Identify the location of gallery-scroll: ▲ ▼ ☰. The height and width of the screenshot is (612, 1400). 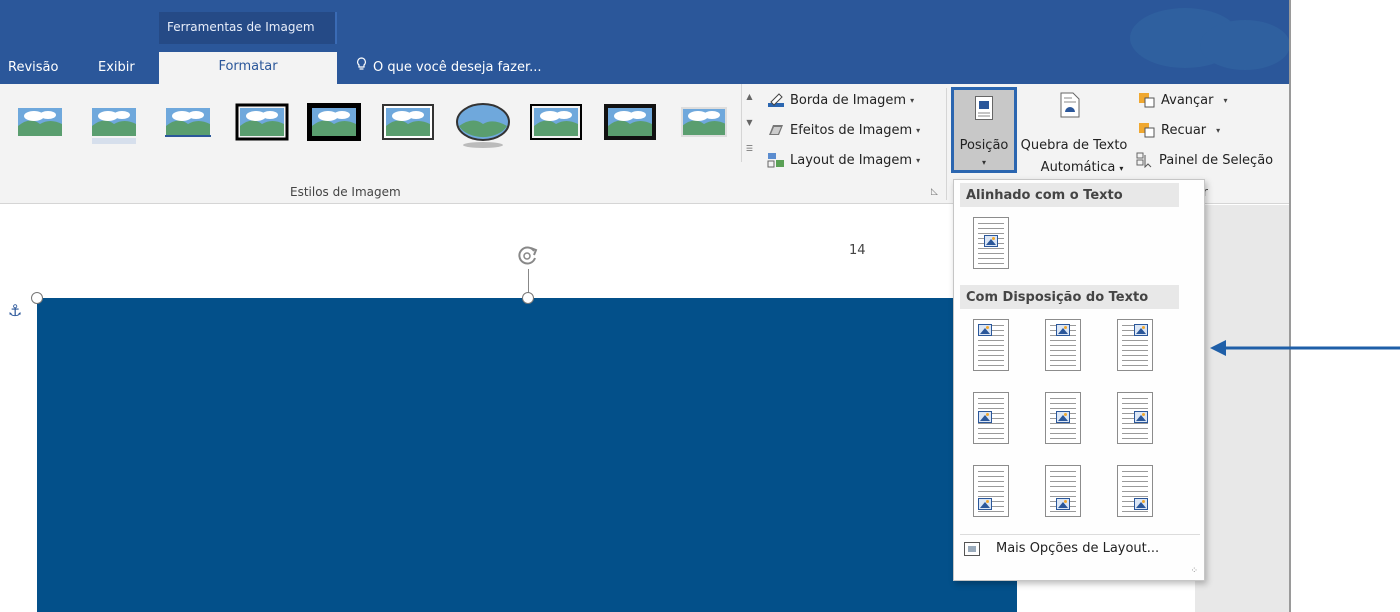
(749, 123).